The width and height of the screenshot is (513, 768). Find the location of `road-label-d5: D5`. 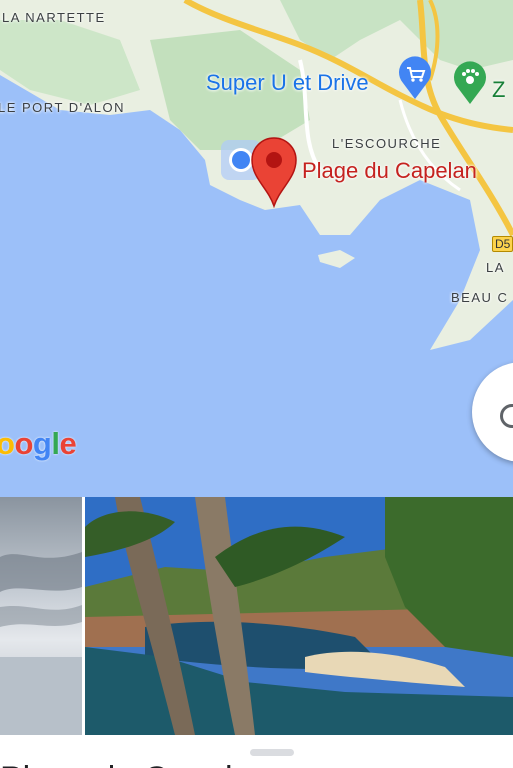

road-label-d5: D5 is located at coordinates (502, 244).